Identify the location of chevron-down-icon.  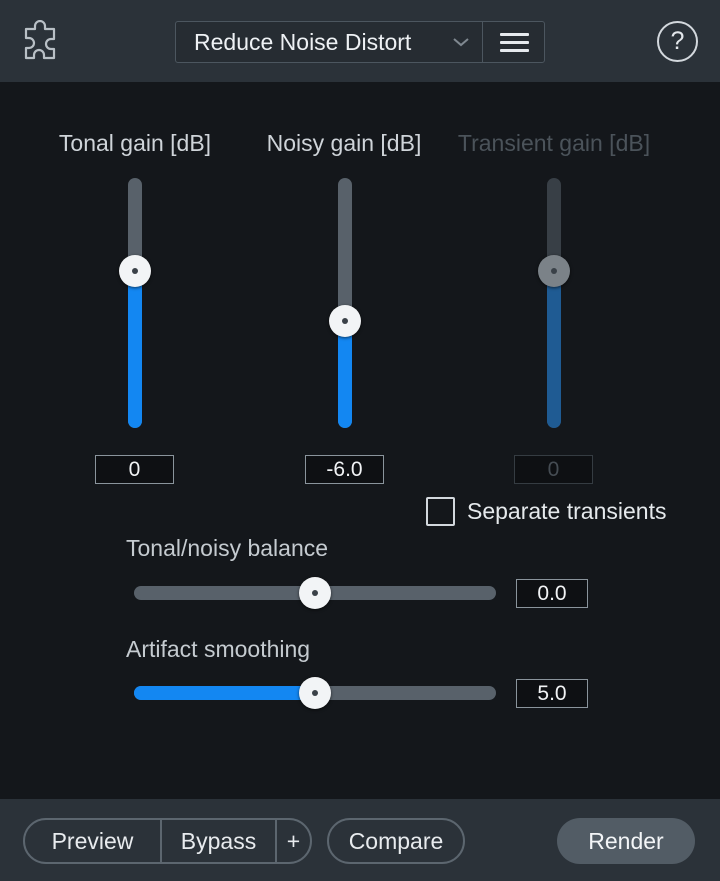
(461, 42).